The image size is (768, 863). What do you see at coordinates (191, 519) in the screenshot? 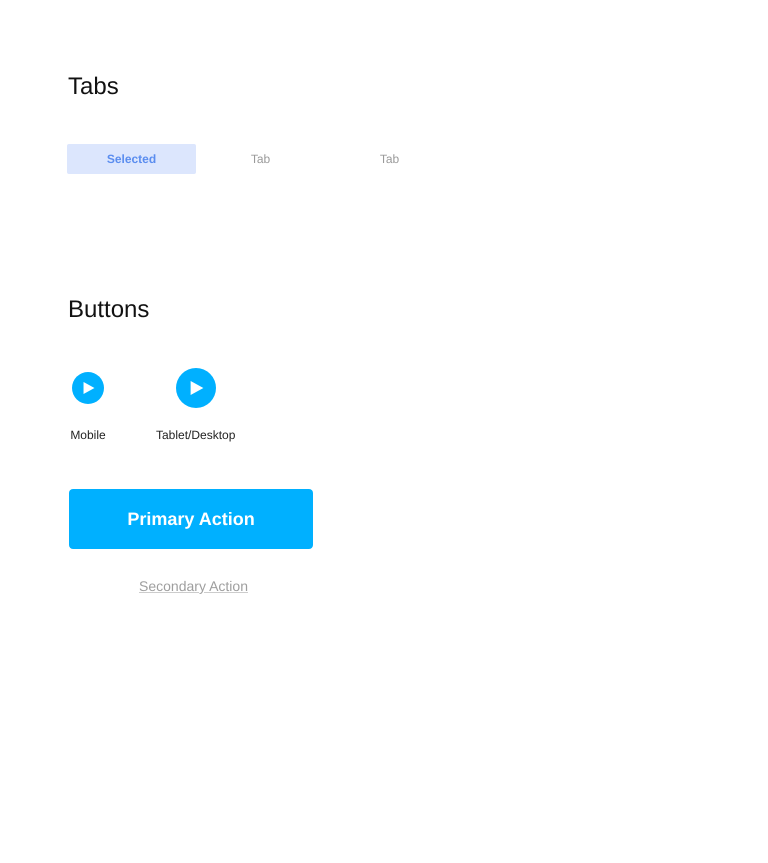
I see `primary-button: Primary Action` at bounding box center [191, 519].